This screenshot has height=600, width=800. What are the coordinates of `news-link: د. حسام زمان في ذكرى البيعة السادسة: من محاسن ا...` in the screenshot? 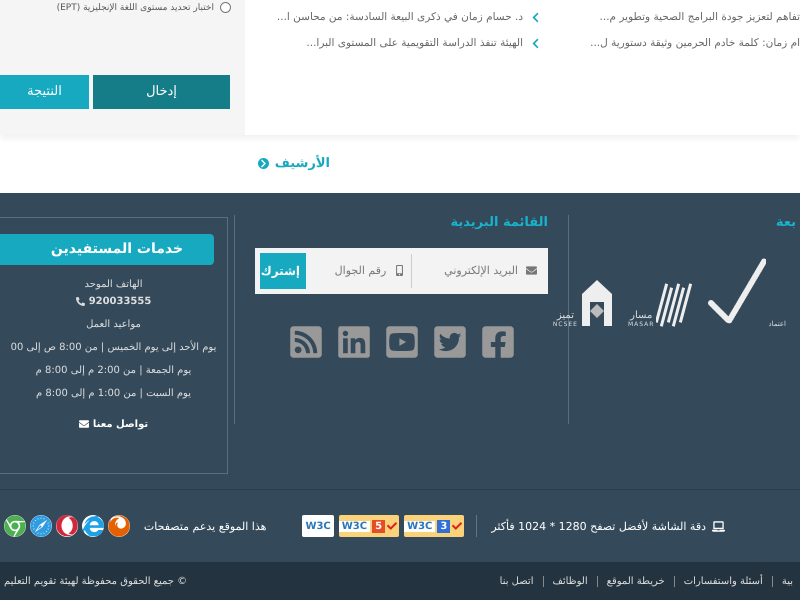 It's located at (395, 17).